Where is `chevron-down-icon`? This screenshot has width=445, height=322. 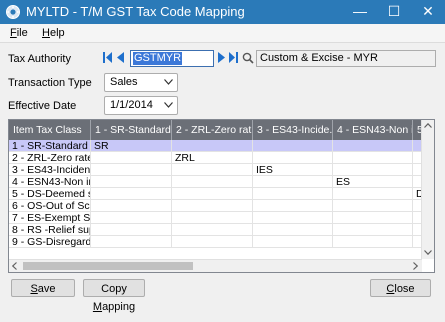 chevron-down-icon is located at coordinates (168, 105).